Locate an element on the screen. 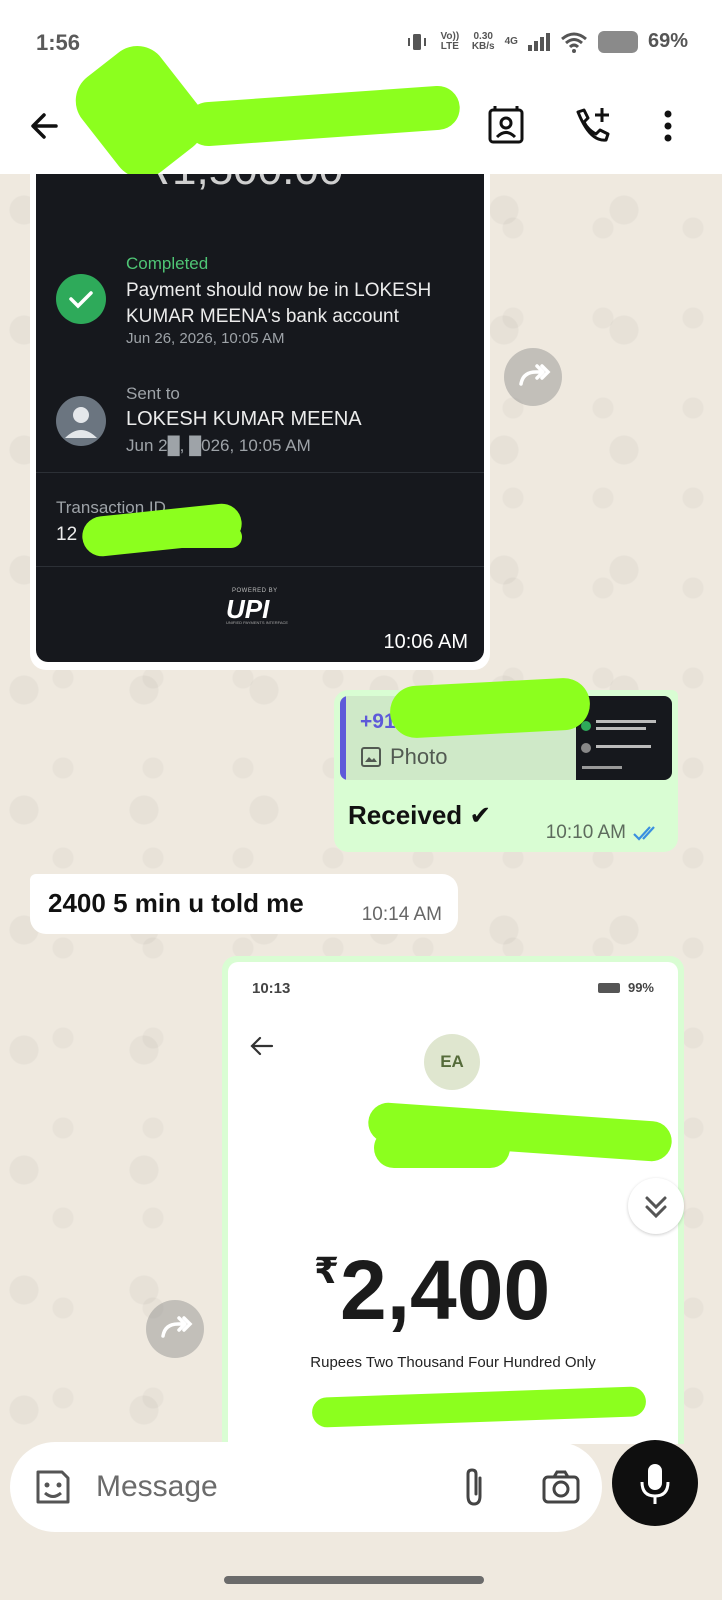 The height and width of the screenshot is (1600, 722). status-time: 1:56 is located at coordinates (58, 42).